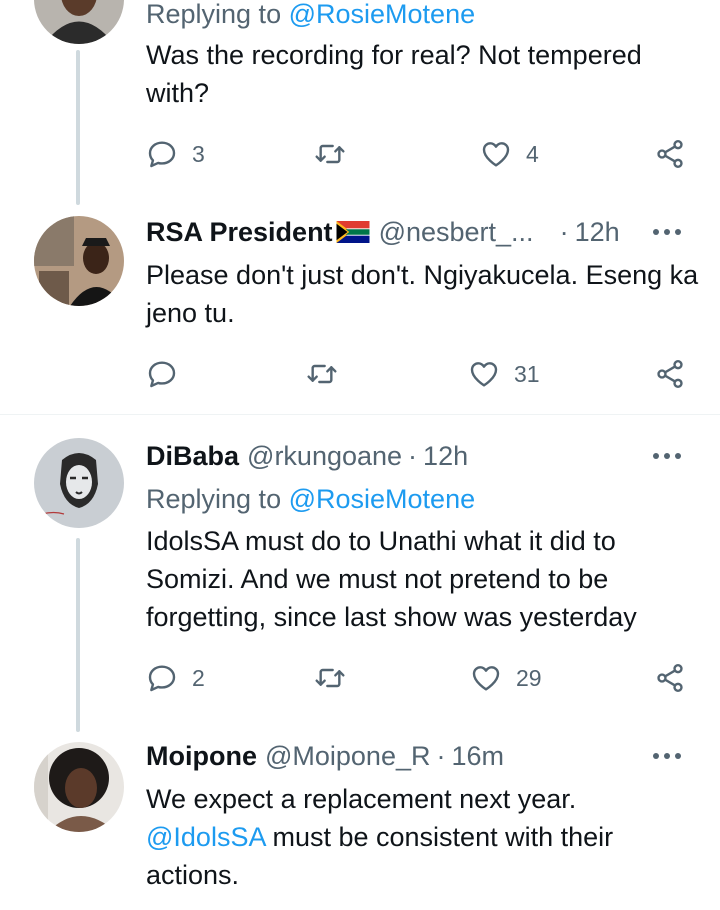  I want to click on reply-button: 2, so click(175, 678).